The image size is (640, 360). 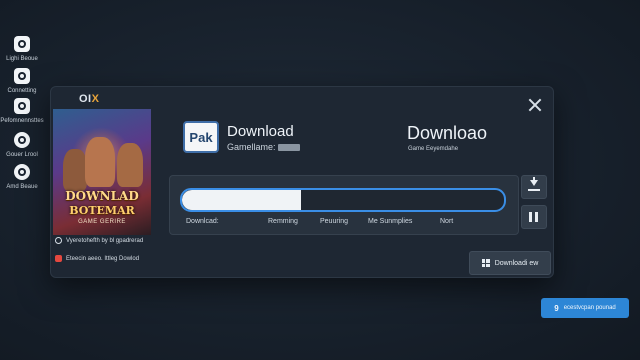 I want to click on download-button: Downloadi ew, so click(x=510, y=263).